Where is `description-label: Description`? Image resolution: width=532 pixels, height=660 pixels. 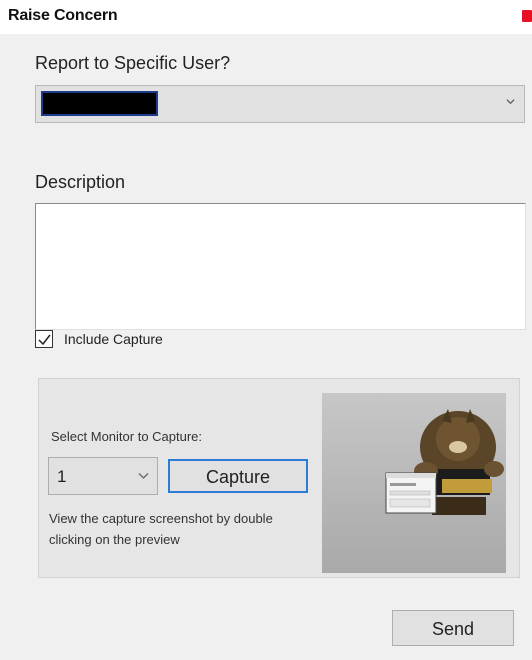 description-label: Description is located at coordinates (80, 182).